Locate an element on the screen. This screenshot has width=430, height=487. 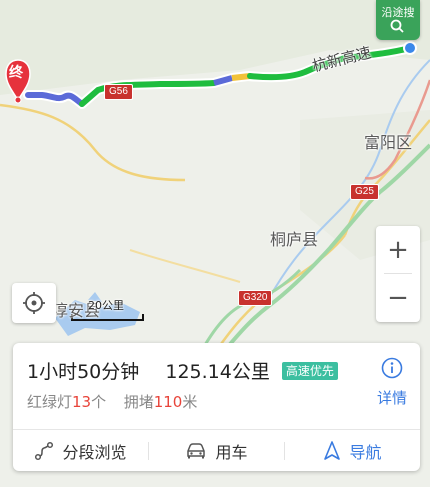
navigate-button: 导航 is located at coordinates (352, 451).